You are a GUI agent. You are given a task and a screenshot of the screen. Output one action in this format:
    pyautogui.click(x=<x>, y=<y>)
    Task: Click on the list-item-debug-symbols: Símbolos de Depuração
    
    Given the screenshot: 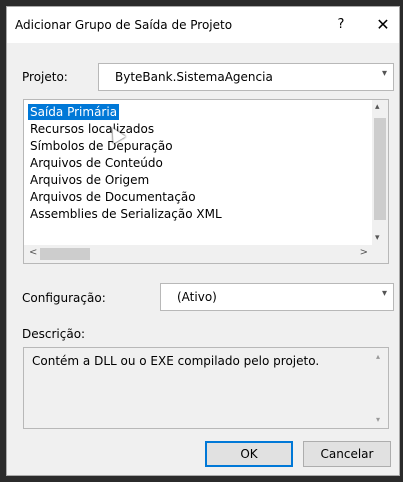 What is the action you would take?
    pyautogui.click(x=101, y=146)
    